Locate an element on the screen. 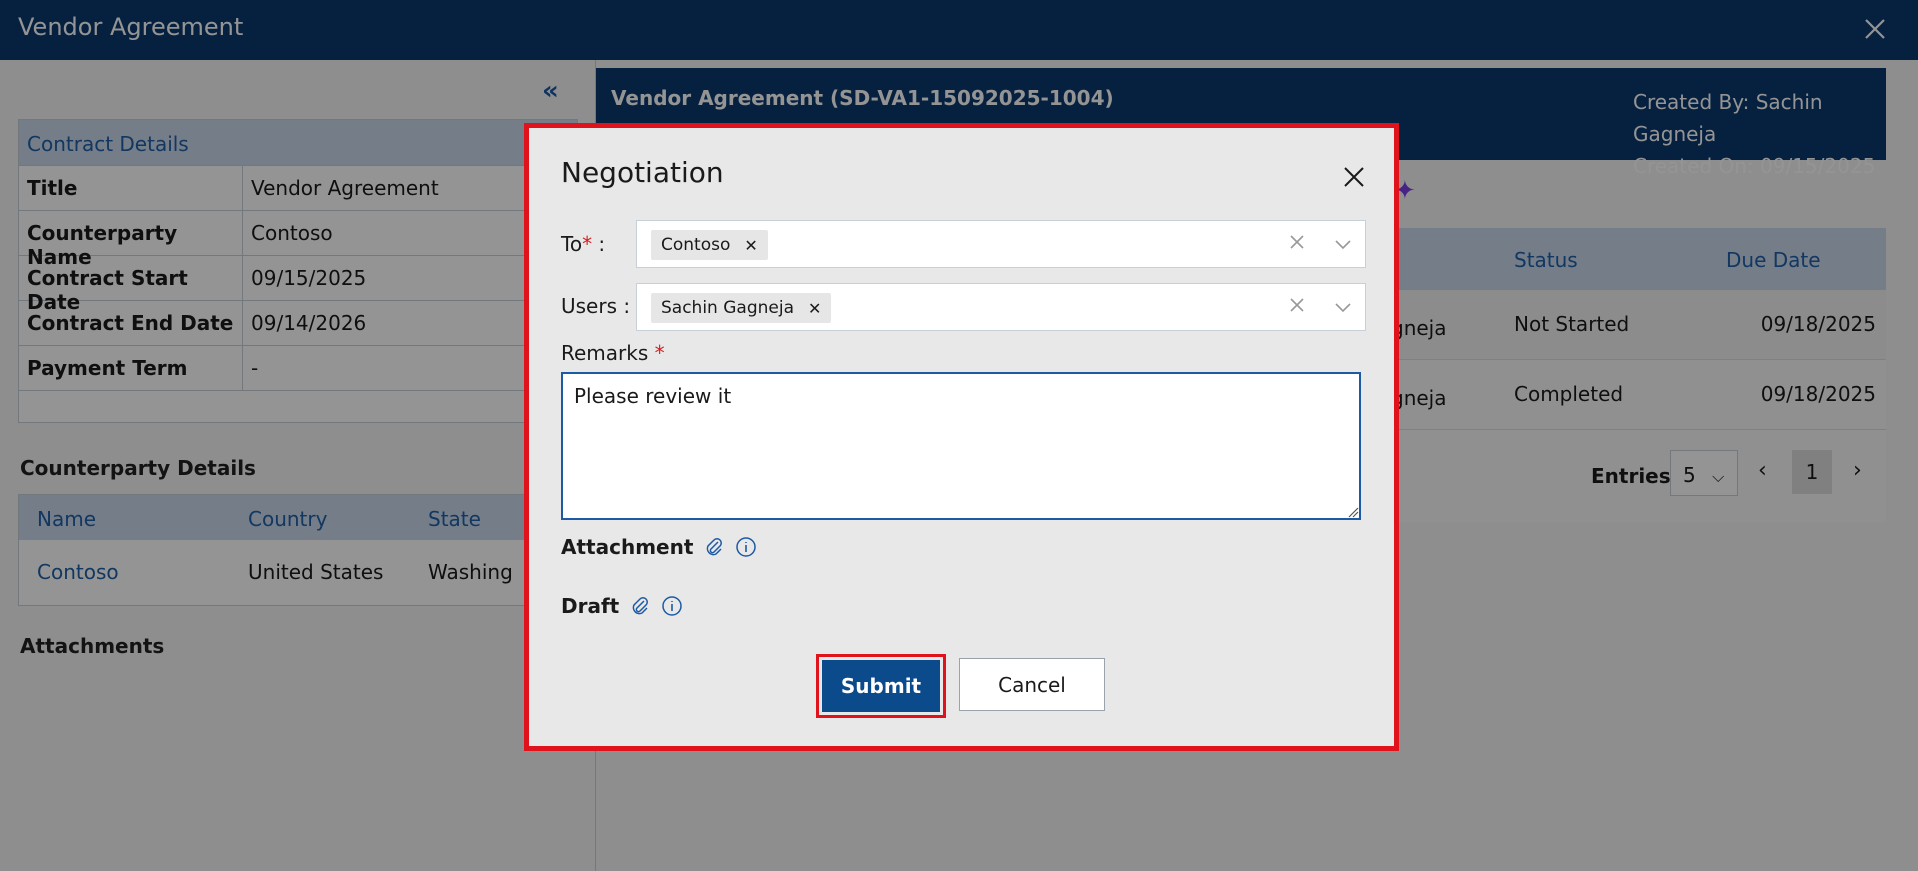 The width and height of the screenshot is (1918, 871). submit-button: Submit is located at coordinates (881, 686).